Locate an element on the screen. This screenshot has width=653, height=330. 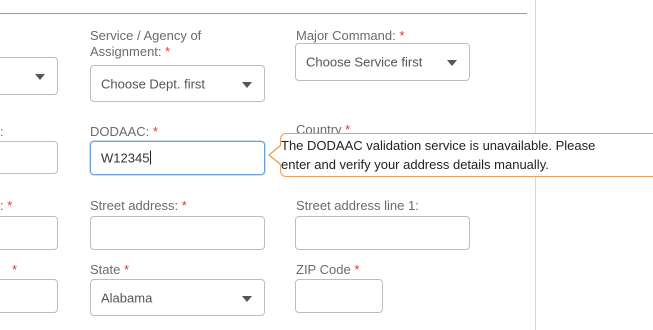
zip-code-label: ZIP Code * is located at coordinates (328, 269).